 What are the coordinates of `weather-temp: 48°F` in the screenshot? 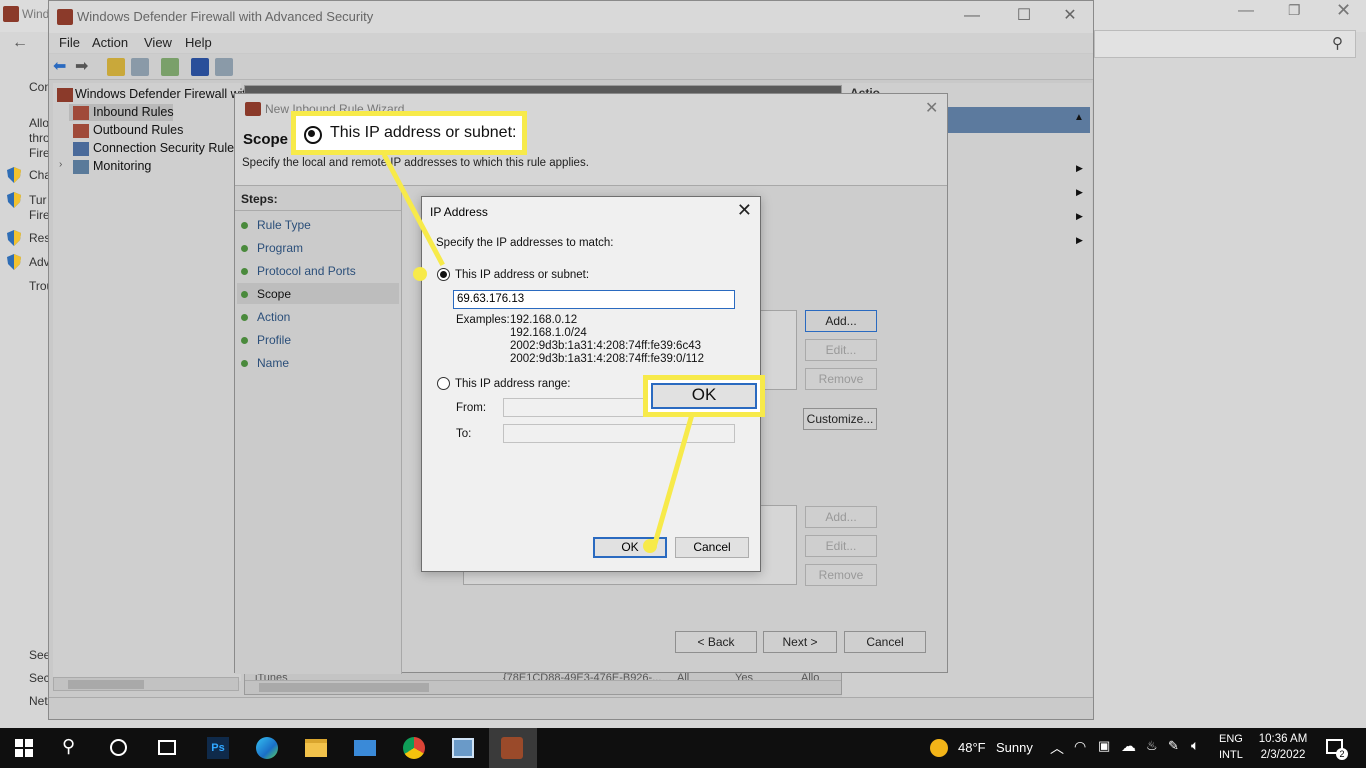 It's located at (972, 747).